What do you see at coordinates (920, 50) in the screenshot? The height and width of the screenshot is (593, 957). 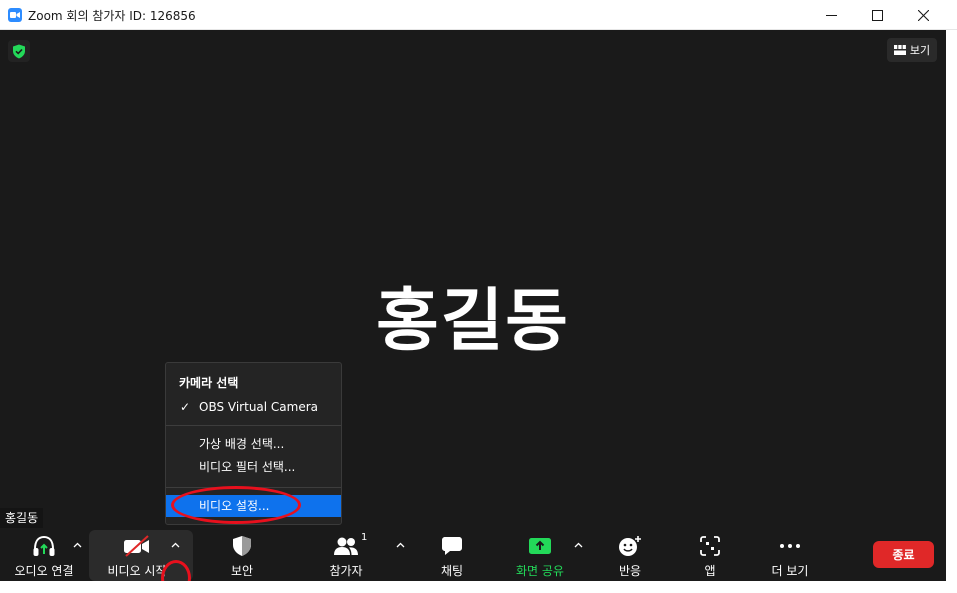 I see `view-label: 보기` at bounding box center [920, 50].